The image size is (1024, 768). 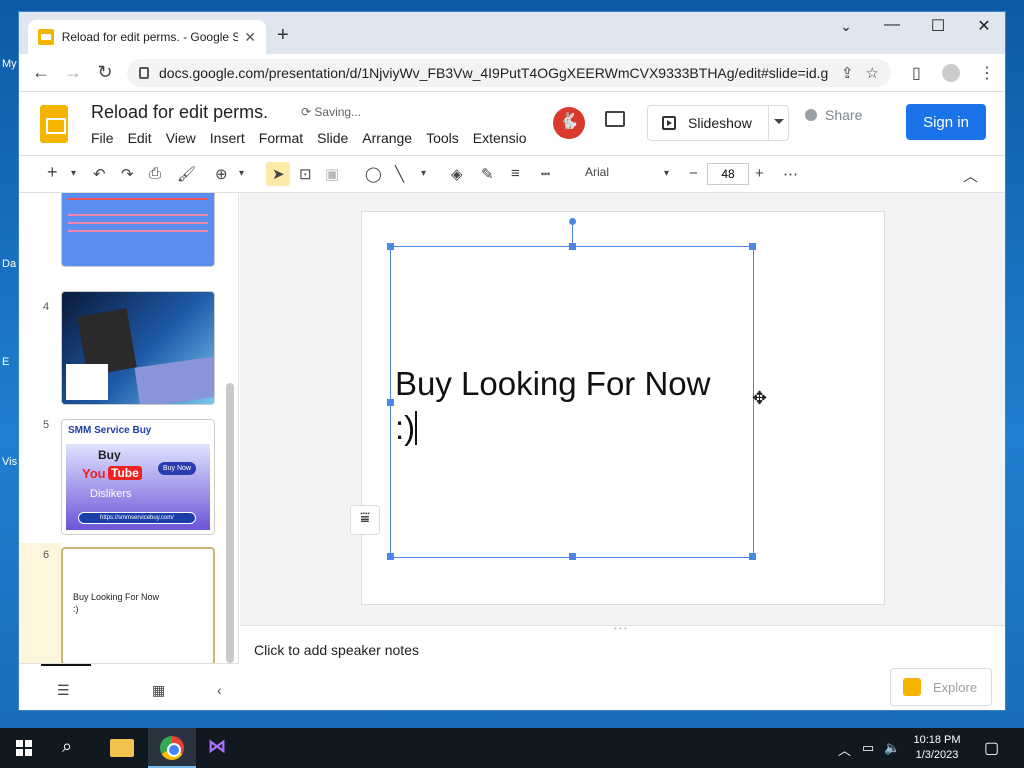 I want to click on undo-icon: ↶, so click(x=99, y=174).